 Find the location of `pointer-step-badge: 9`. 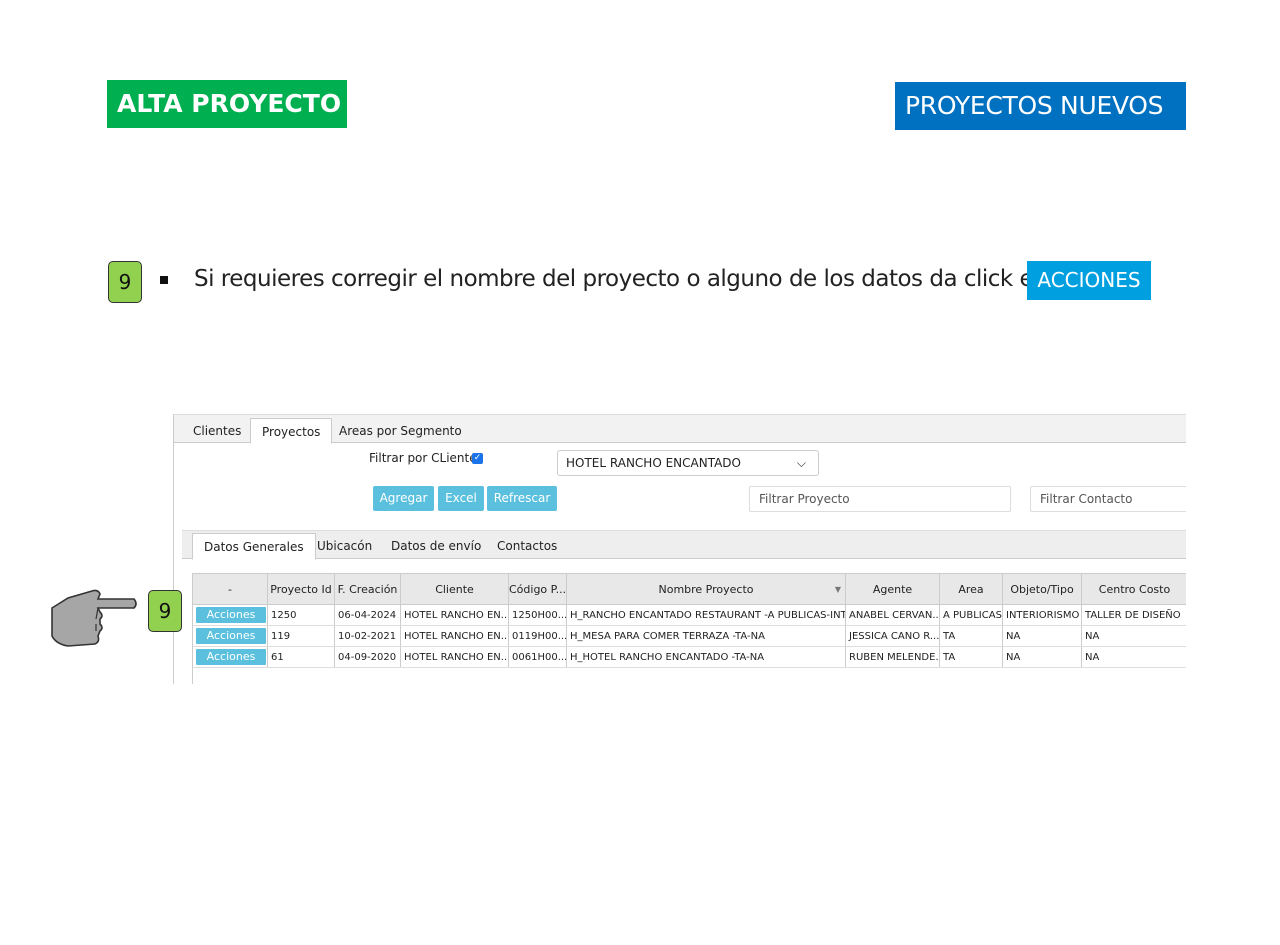

pointer-step-badge: 9 is located at coordinates (165, 611).